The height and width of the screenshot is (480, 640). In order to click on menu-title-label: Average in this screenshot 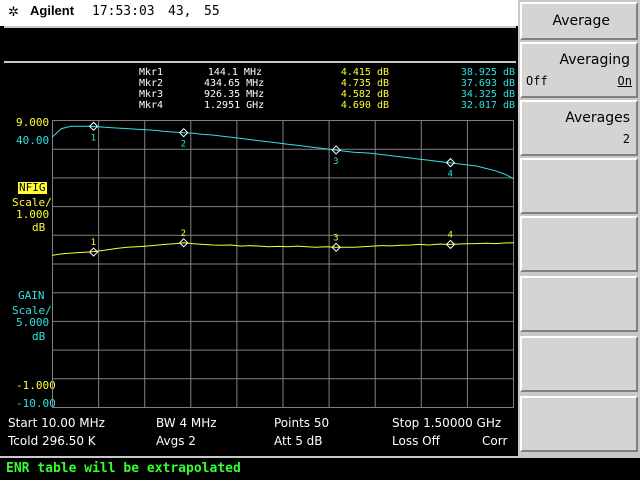, I will do `click(581, 21)`.